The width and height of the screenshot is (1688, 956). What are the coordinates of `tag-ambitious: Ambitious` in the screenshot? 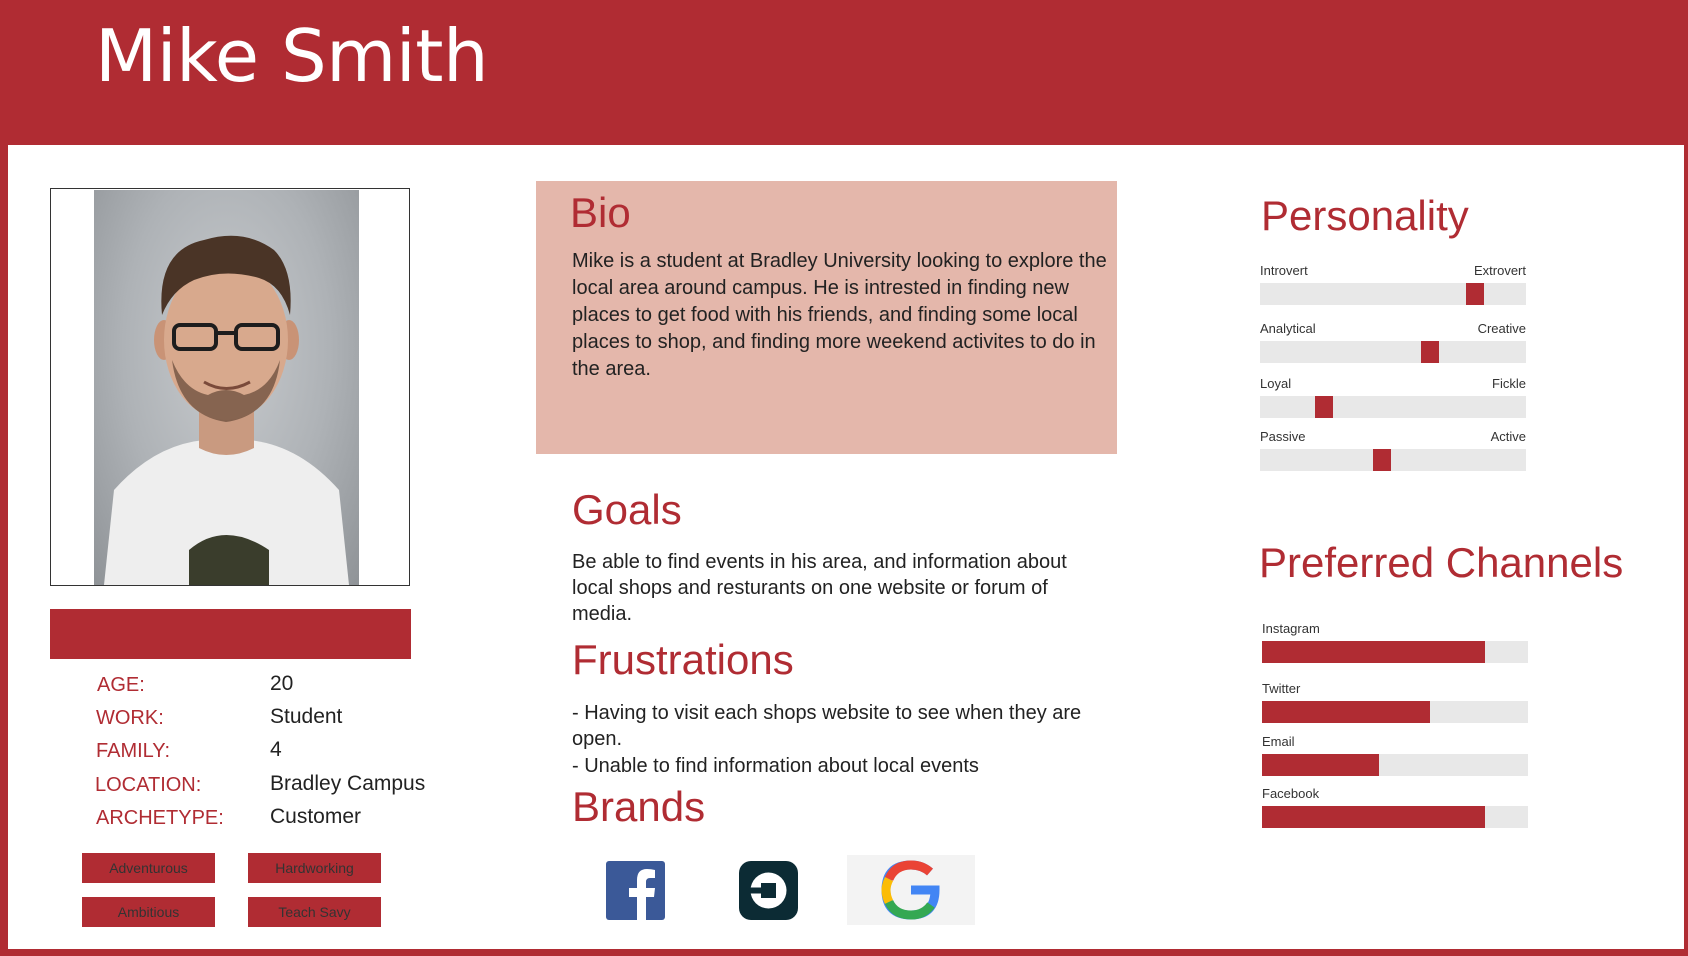 It's located at (148, 912).